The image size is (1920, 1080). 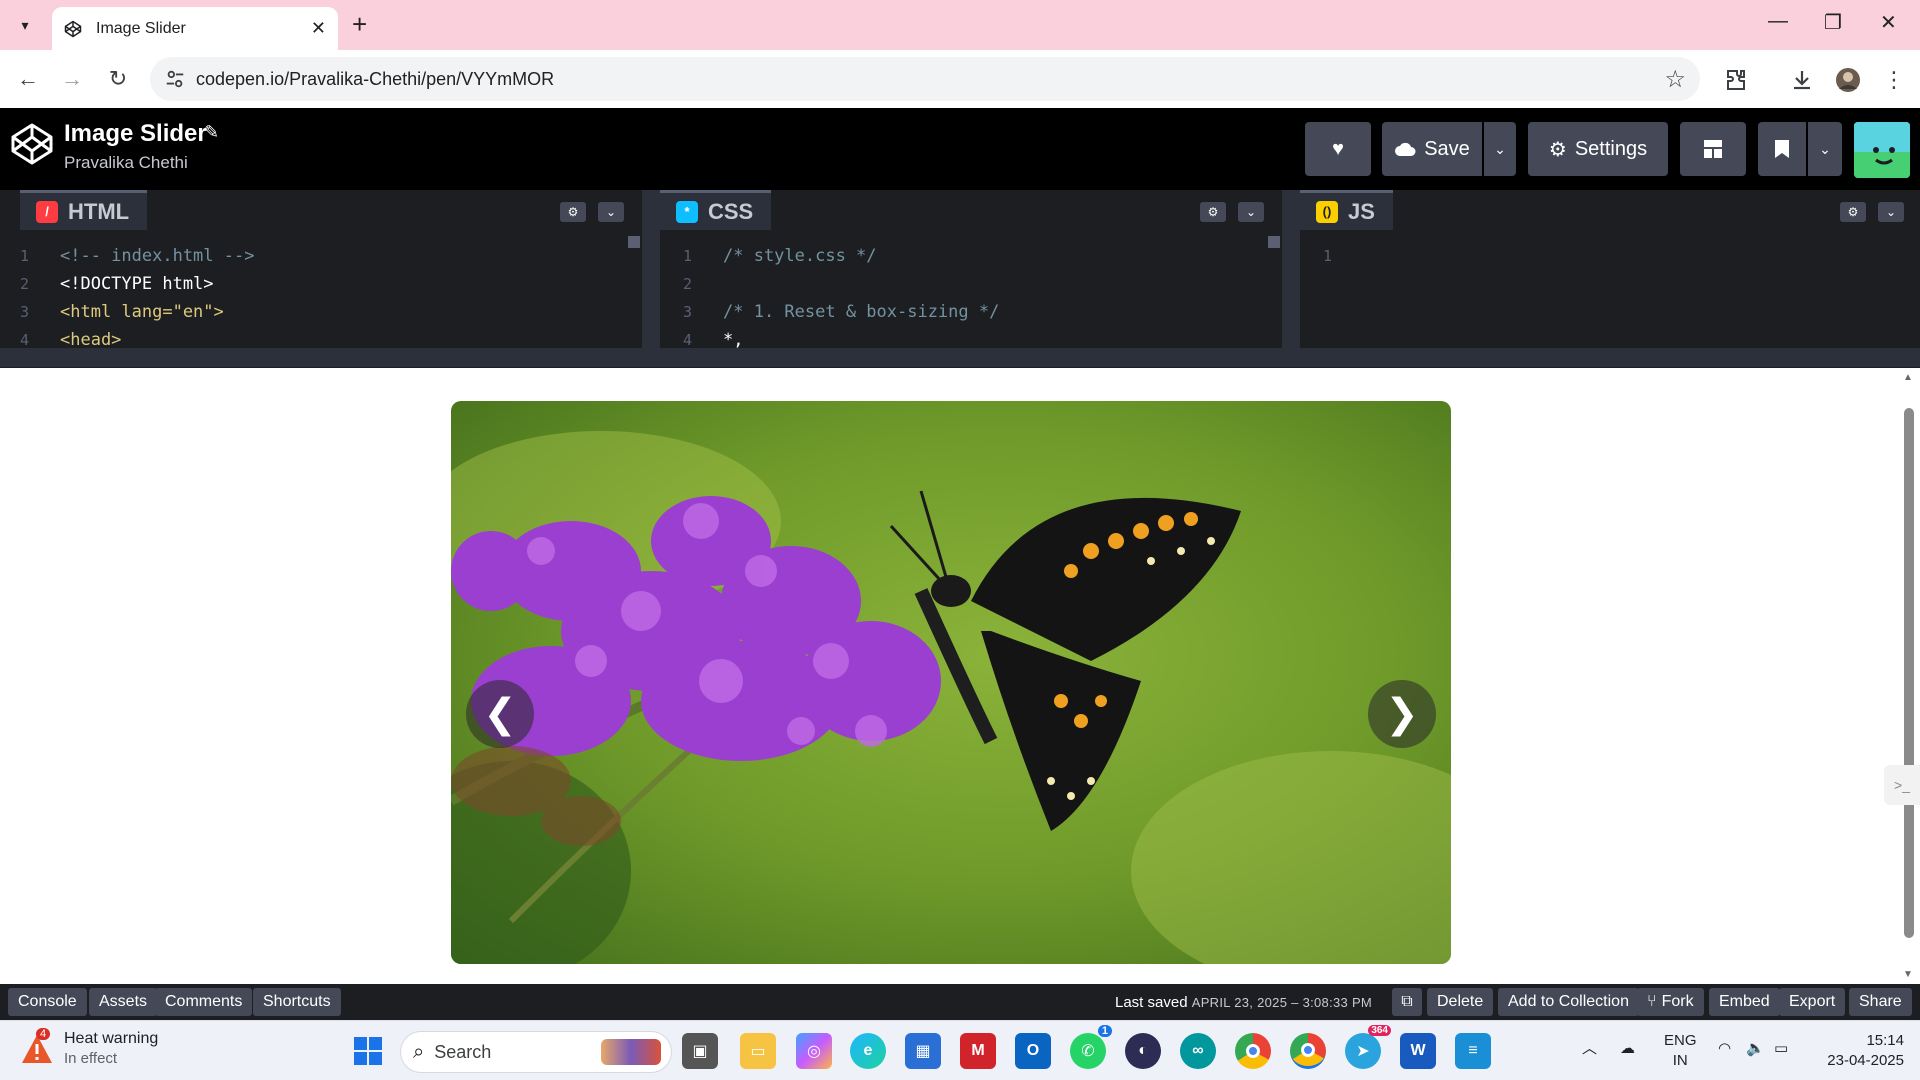 I want to click on js-code: 1, so click(x=1343, y=256).